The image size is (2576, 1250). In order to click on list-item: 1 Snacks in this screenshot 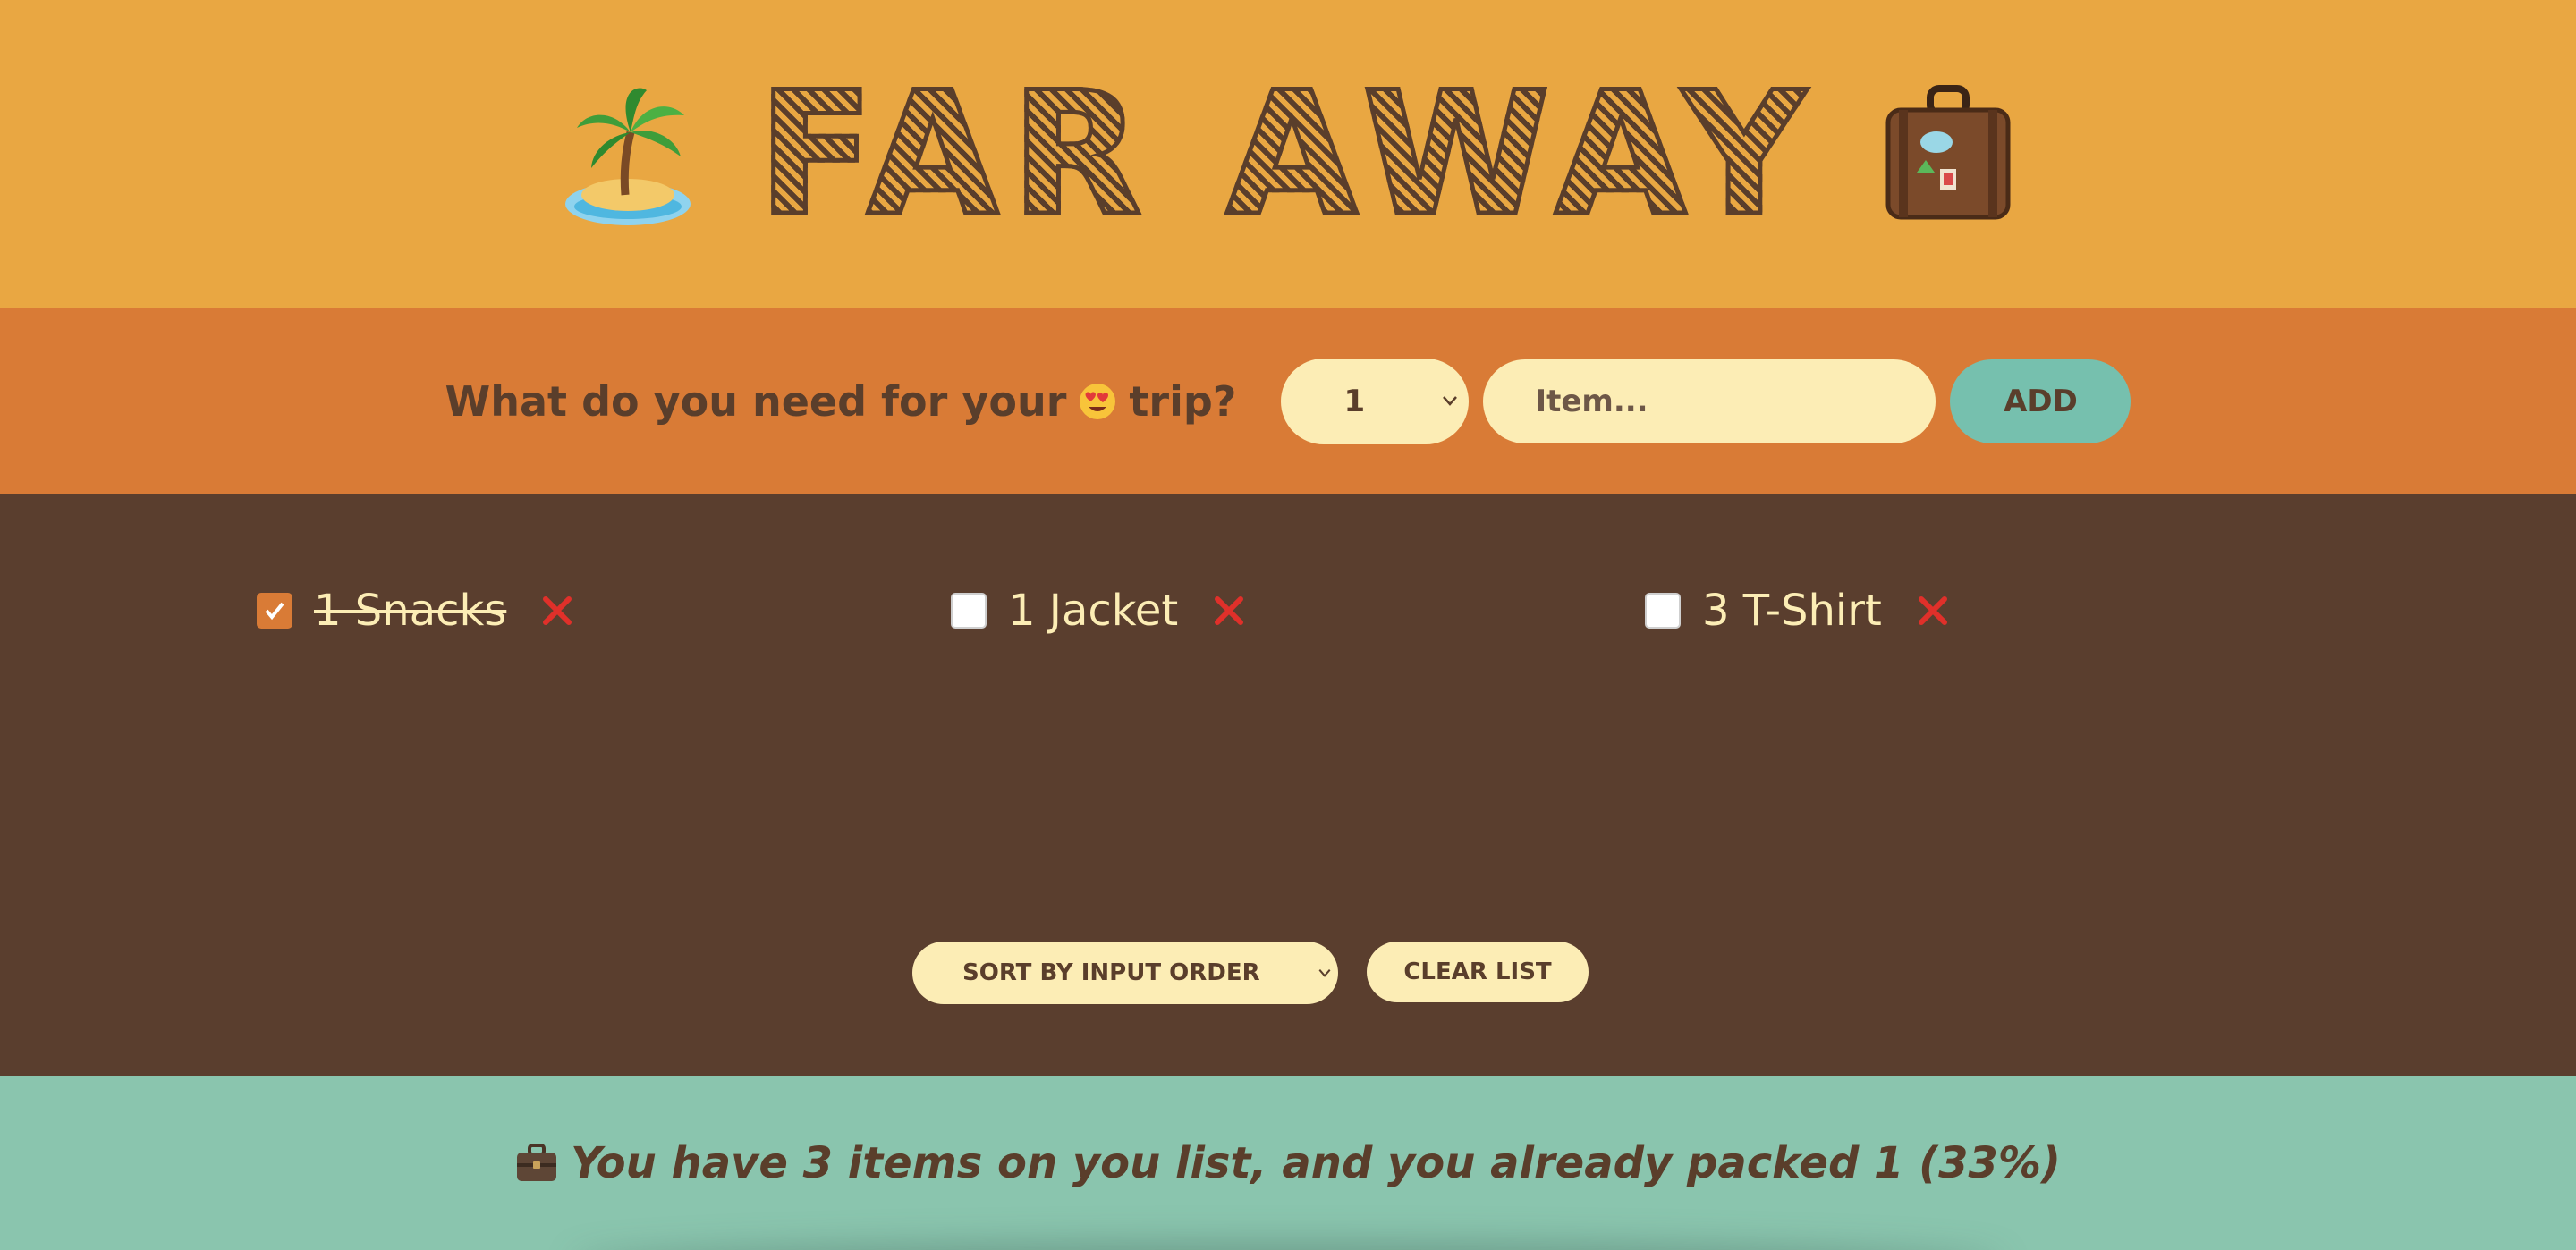, I will do `click(604, 611)`.